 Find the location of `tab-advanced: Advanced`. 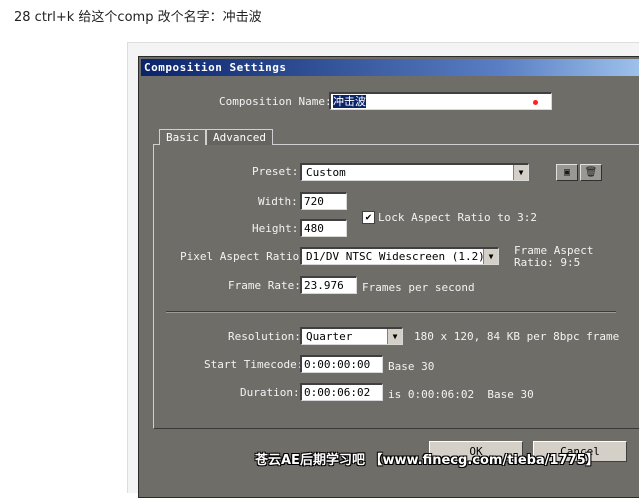

tab-advanced: Advanced is located at coordinates (239, 137).